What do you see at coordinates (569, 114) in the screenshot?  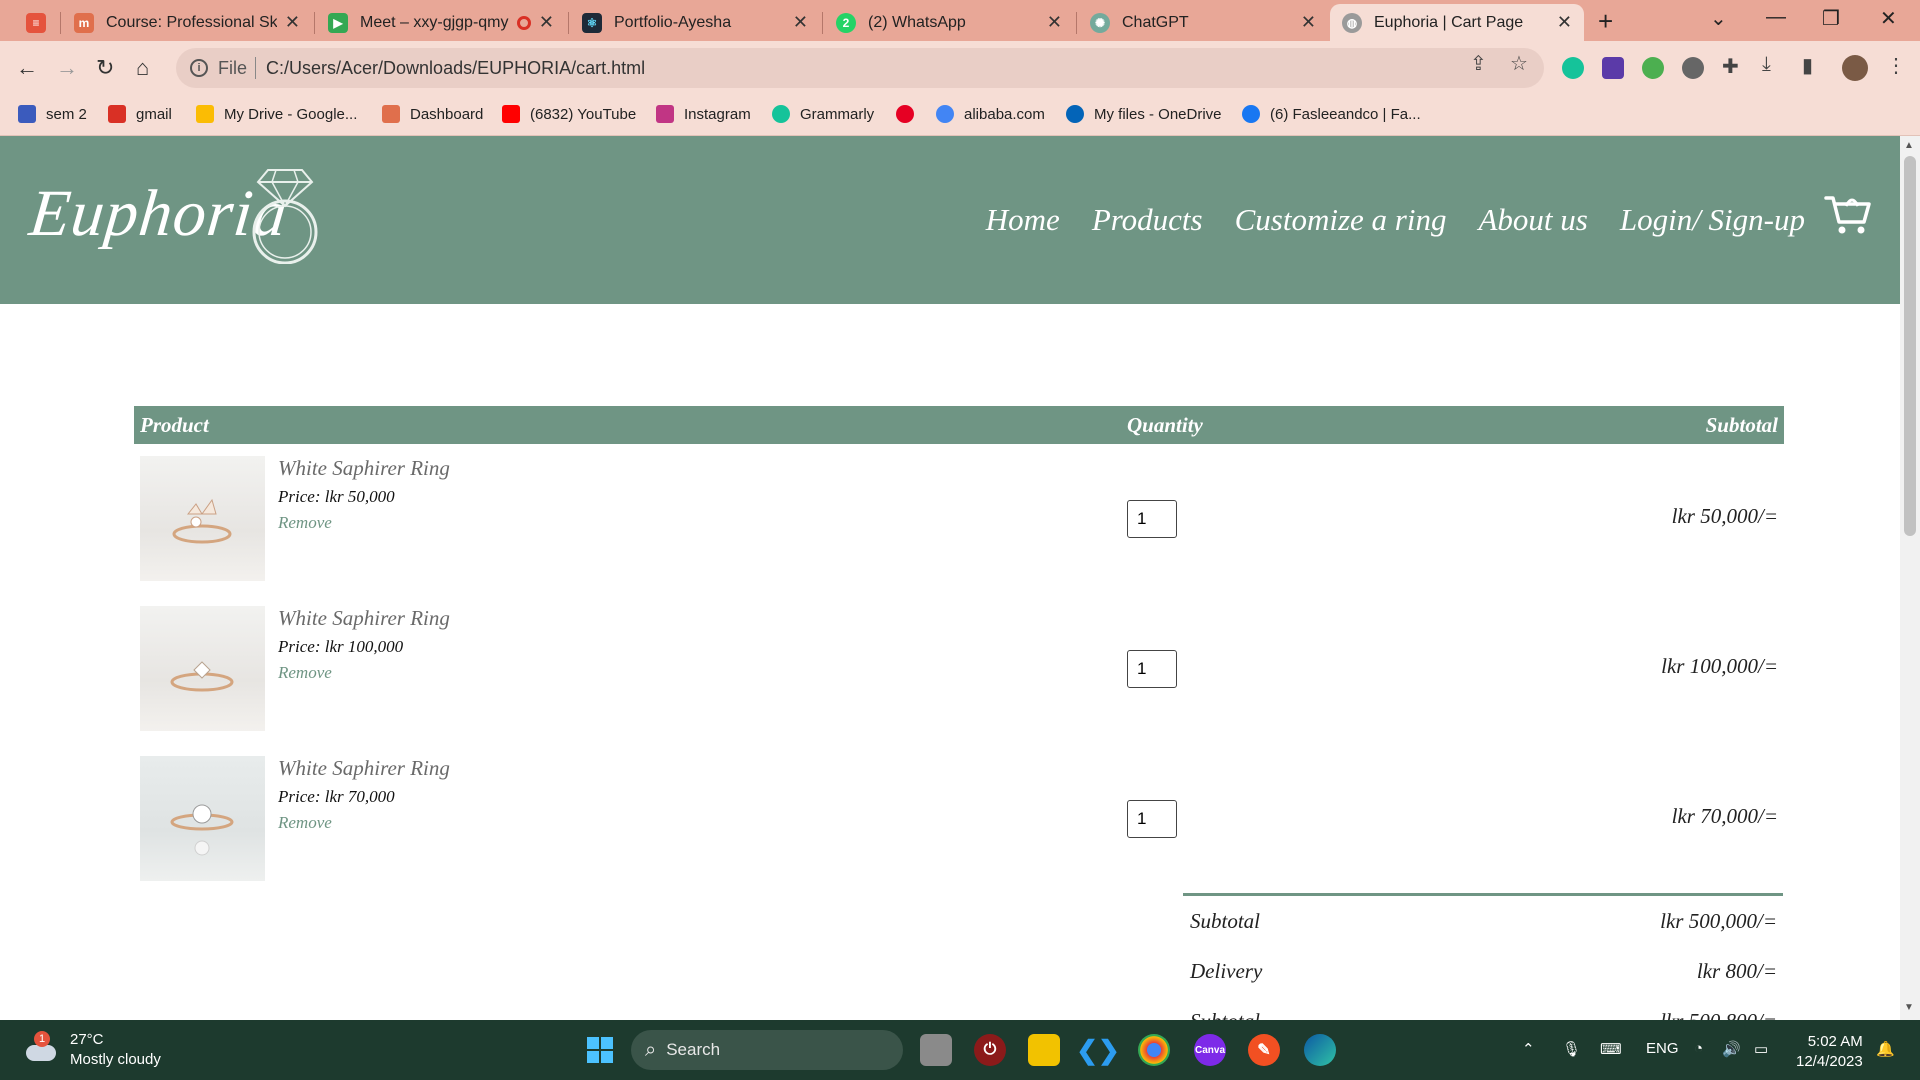 I see `bookmark-youtube: (6832) YouTube` at bounding box center [569, 114].